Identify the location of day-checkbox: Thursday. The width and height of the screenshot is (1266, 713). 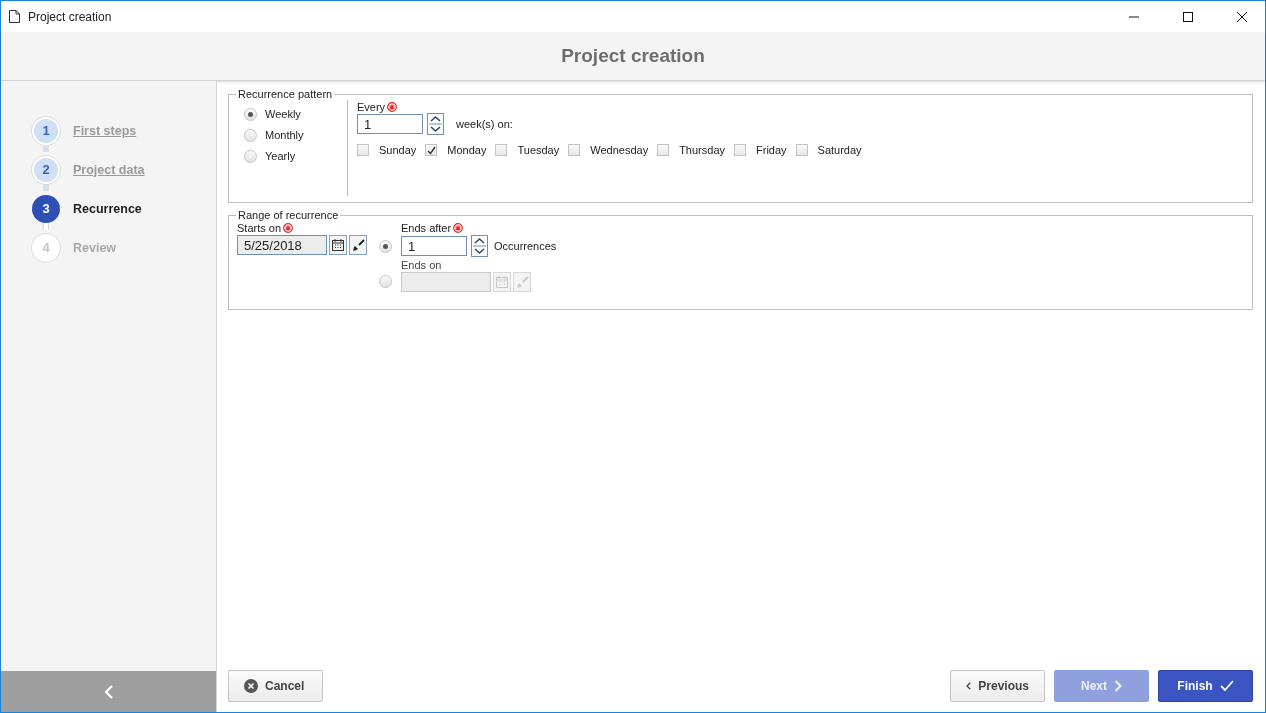
(691, 150).